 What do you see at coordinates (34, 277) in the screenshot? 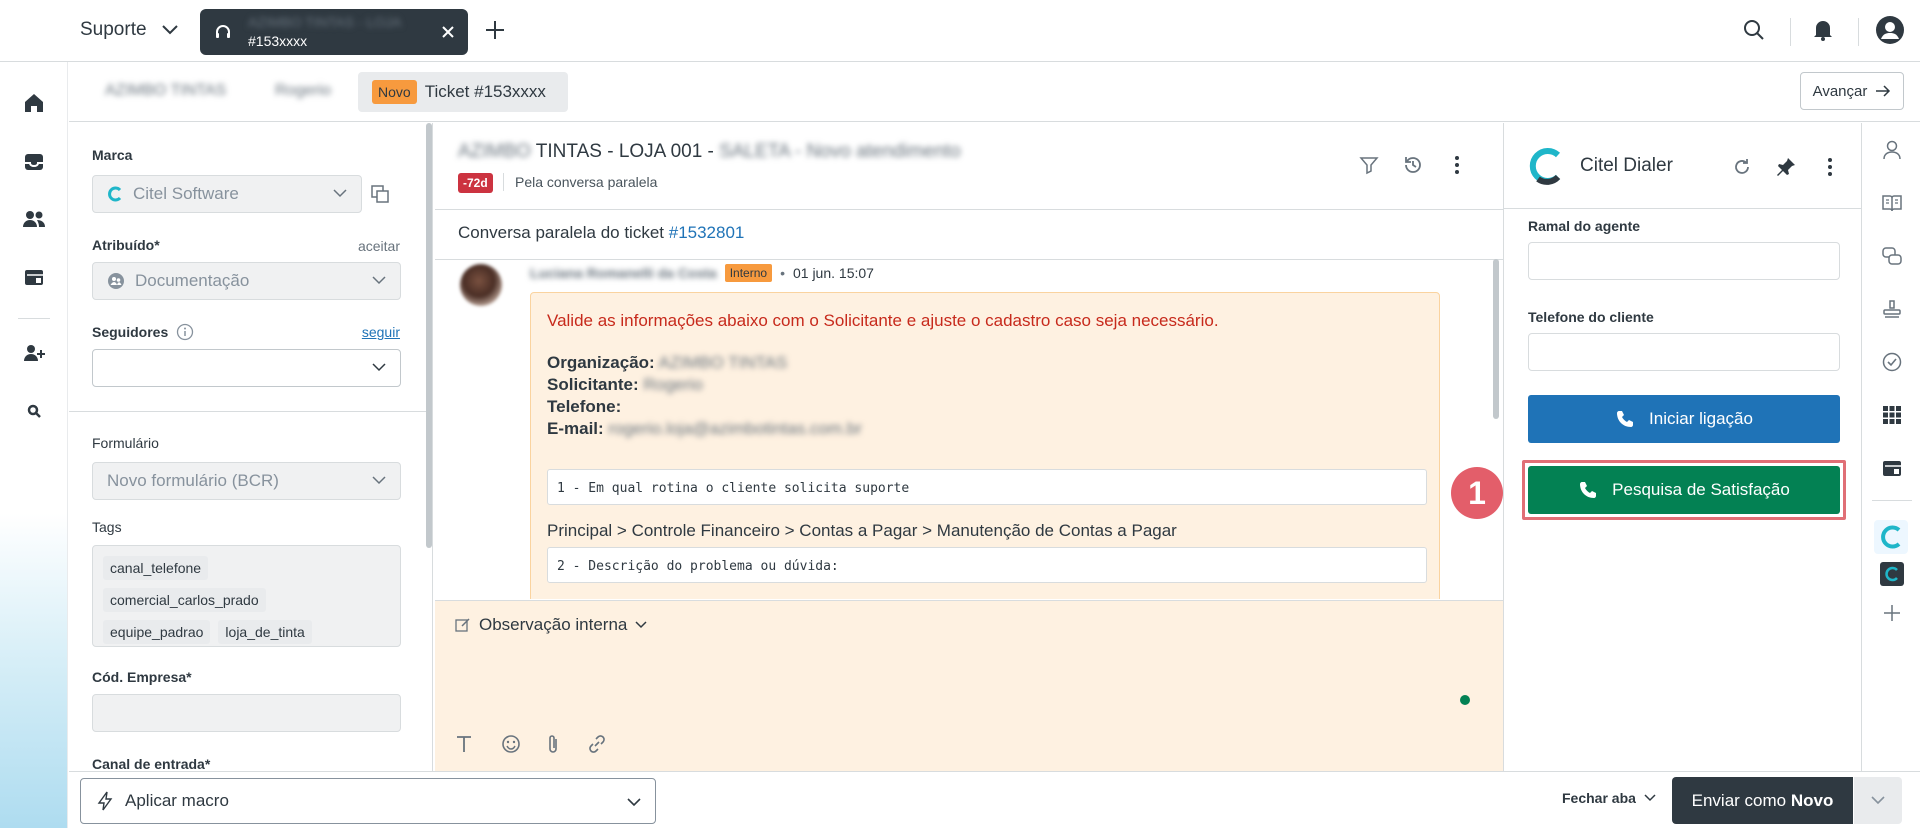
I see `organizations-icon` at bounding box center [34, 277].